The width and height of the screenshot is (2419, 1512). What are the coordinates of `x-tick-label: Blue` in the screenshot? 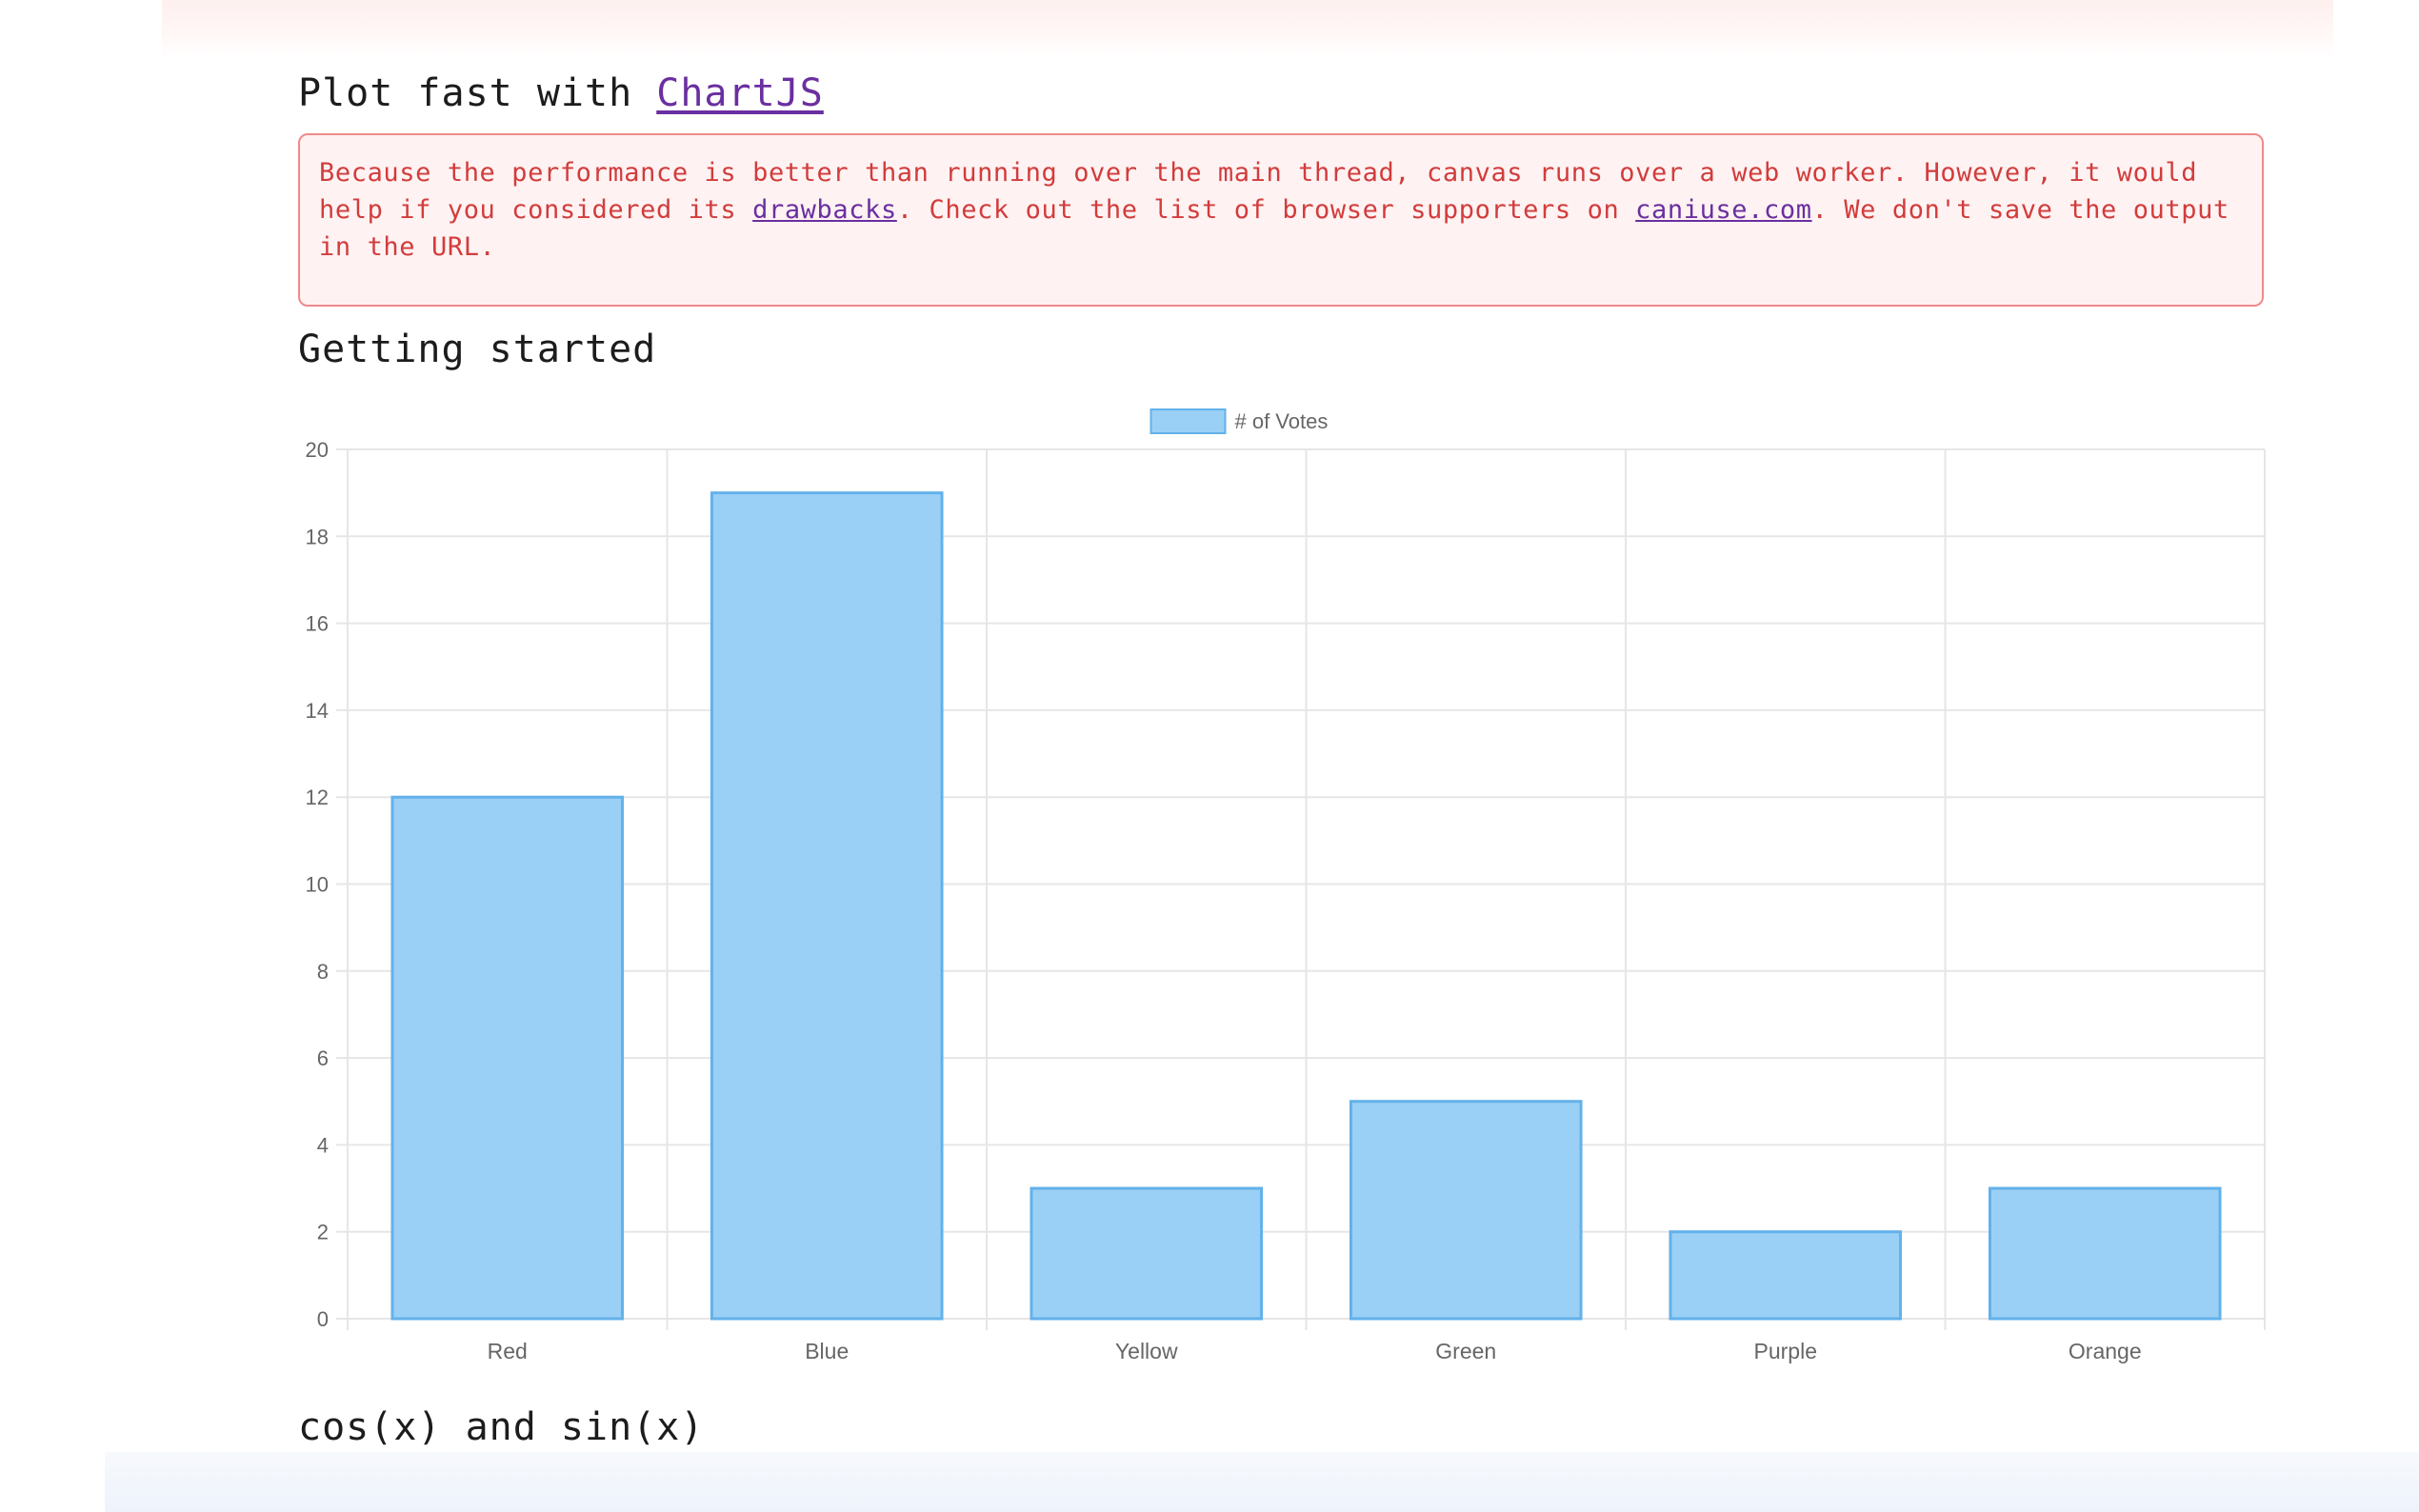 It's located at (827, 1351).